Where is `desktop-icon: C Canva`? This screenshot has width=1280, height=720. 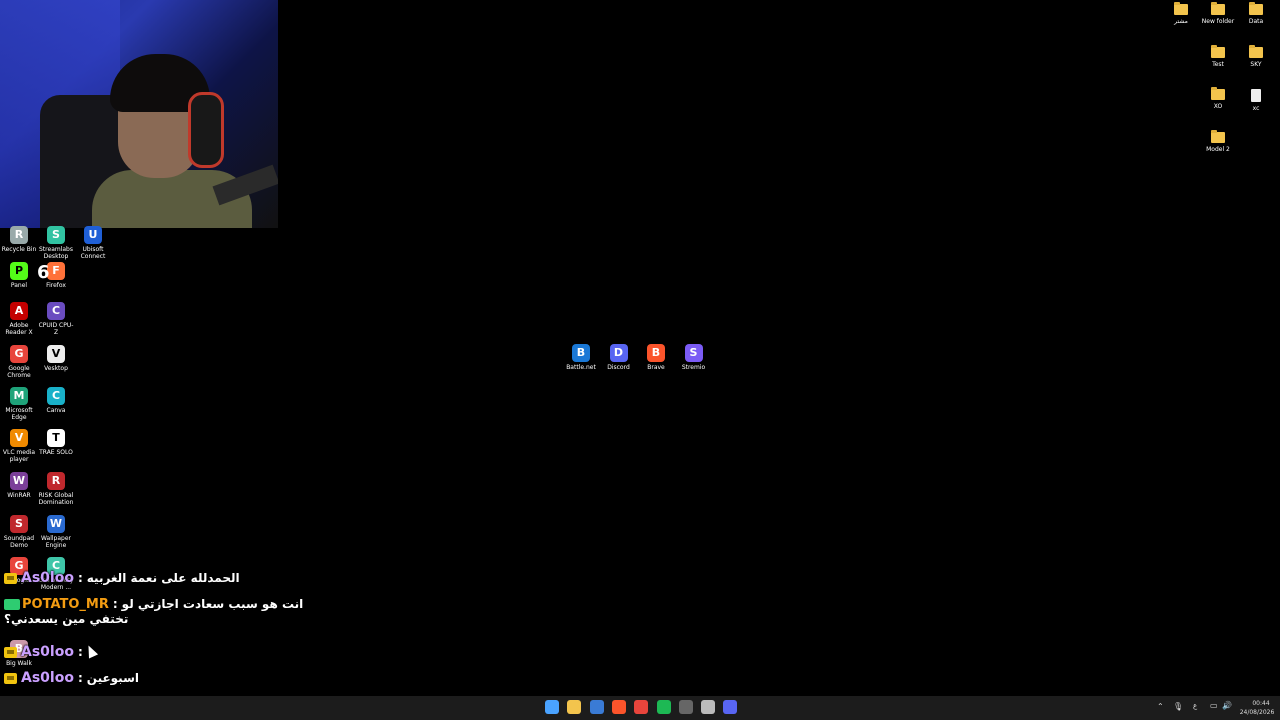
desktop-icon: C Canva is located at coordinates (56, 400).